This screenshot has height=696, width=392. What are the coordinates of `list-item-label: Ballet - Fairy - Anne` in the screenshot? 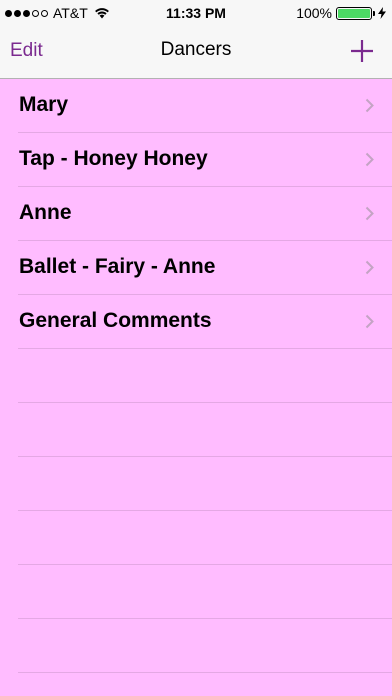 It's located at (117, 266).